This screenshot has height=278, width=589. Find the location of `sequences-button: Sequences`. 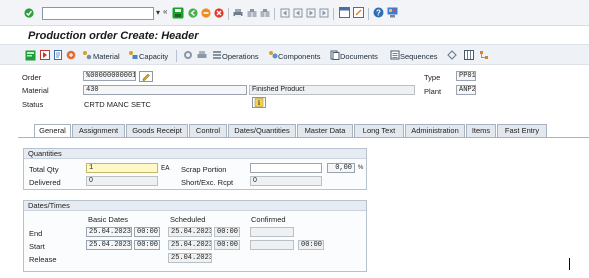

sequences-button: Sequences is located at coordinates (419, 56).